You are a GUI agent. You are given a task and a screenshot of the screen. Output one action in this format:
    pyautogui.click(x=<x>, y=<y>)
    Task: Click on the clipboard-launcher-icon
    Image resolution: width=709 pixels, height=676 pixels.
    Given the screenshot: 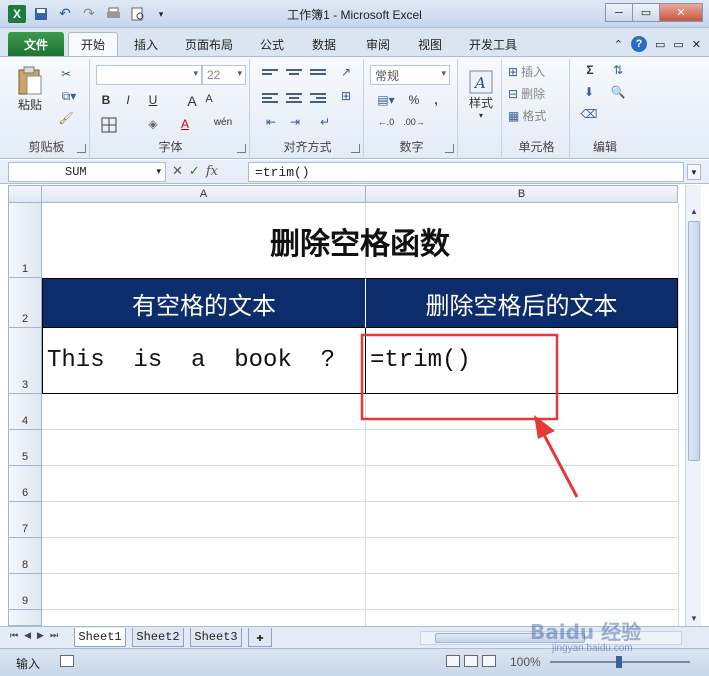 What is the action you would take?
    pyautogui.click(x=81, y=148)
    